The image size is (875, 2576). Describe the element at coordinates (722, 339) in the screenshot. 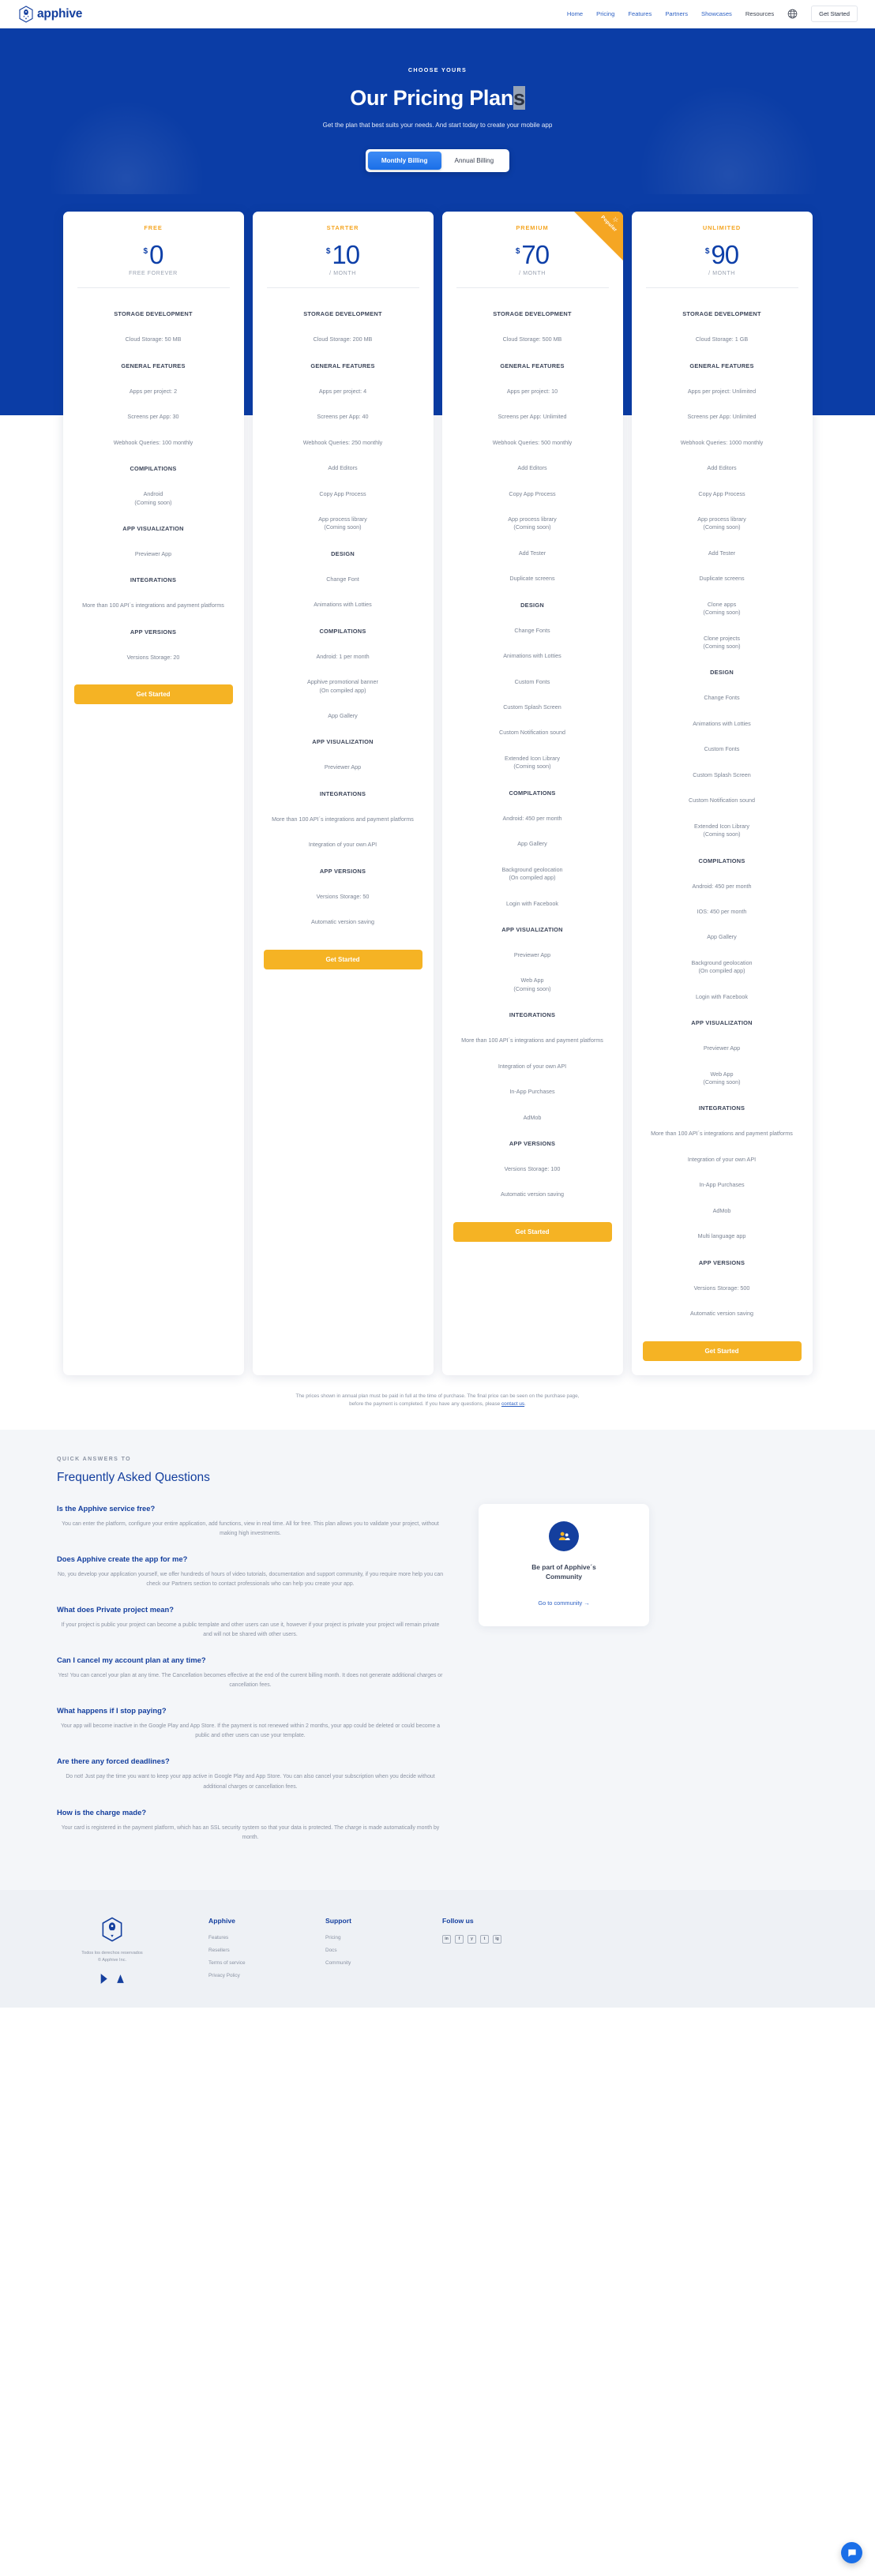

I see `feature-item: Cloud Storage: 1 GB` at that location.